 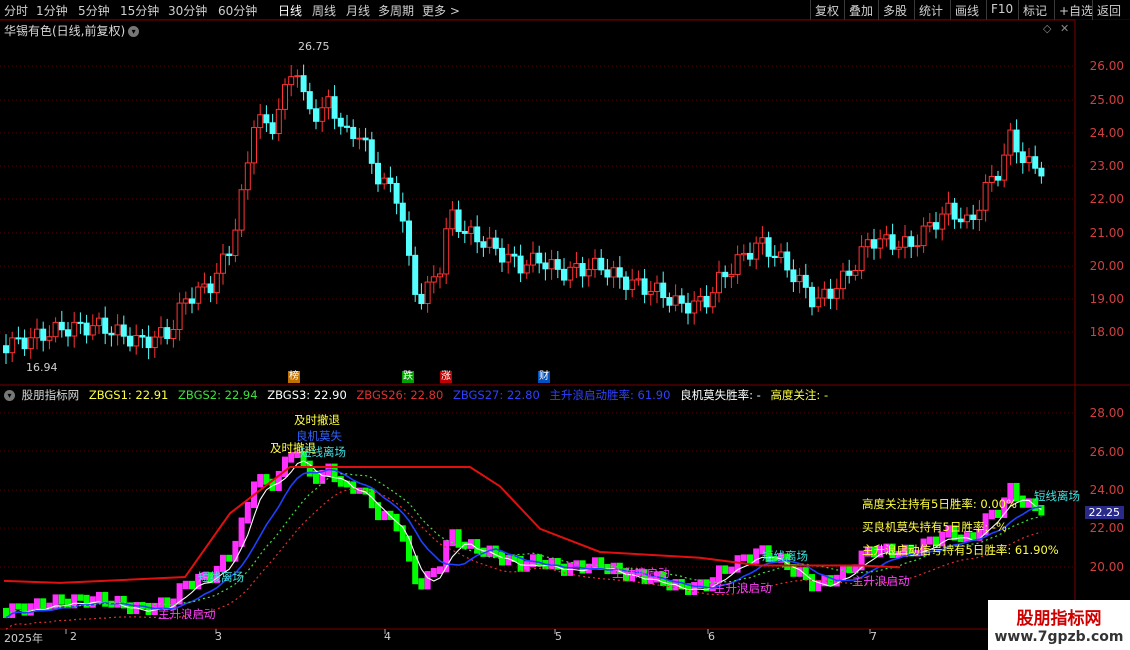 What do you see at coordinates (1106, 266) in the screenshot?
I see `price-tick: 20.00` at bounding box center [1106, 266].